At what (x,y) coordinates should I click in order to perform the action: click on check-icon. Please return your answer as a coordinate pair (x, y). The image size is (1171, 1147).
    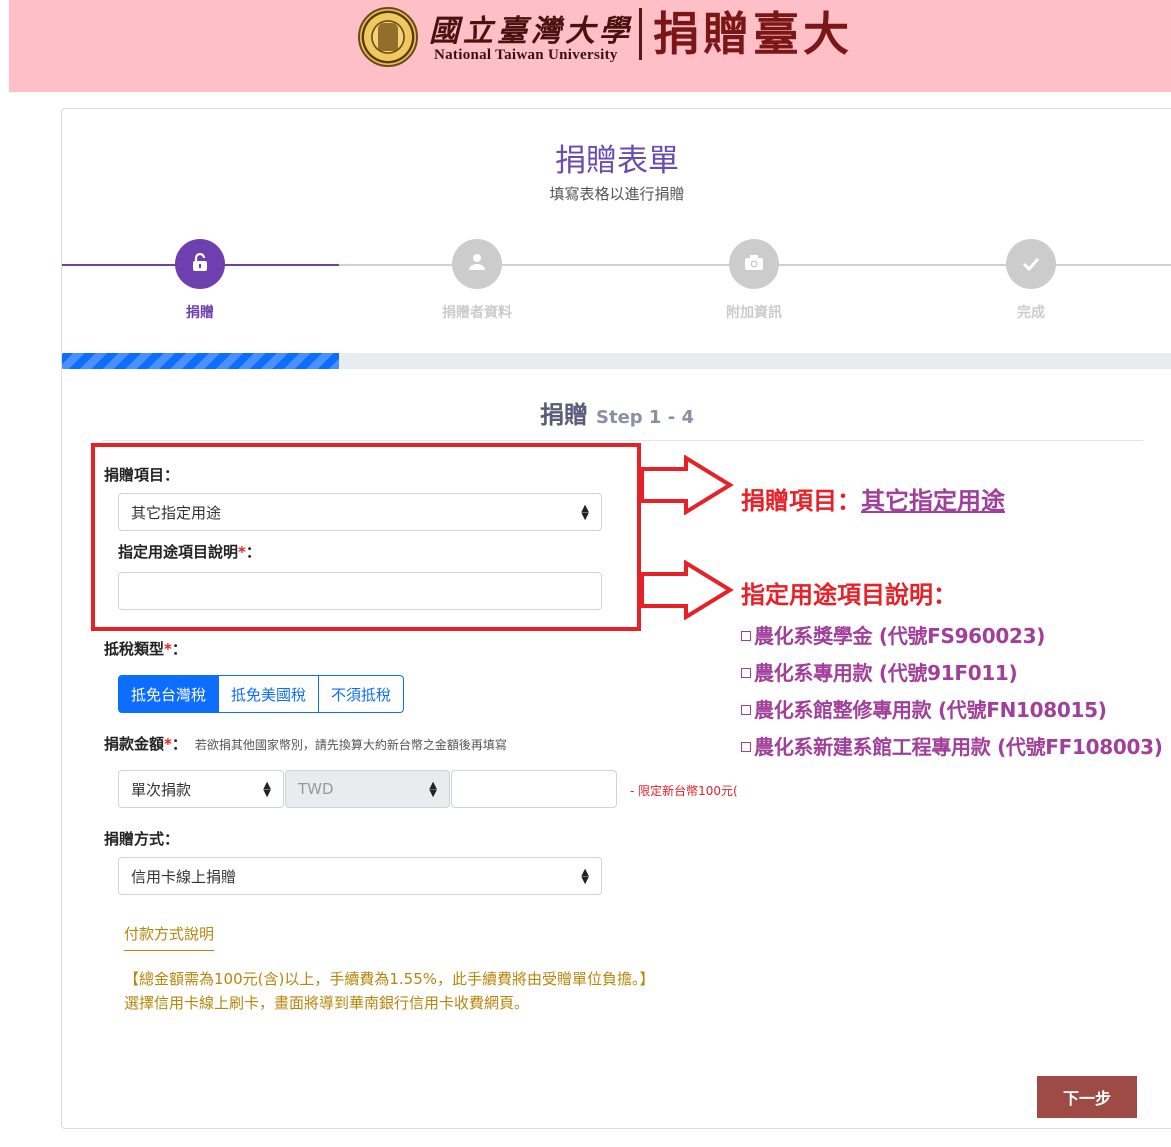
    Looking at the image, I should click on (1031, 264).